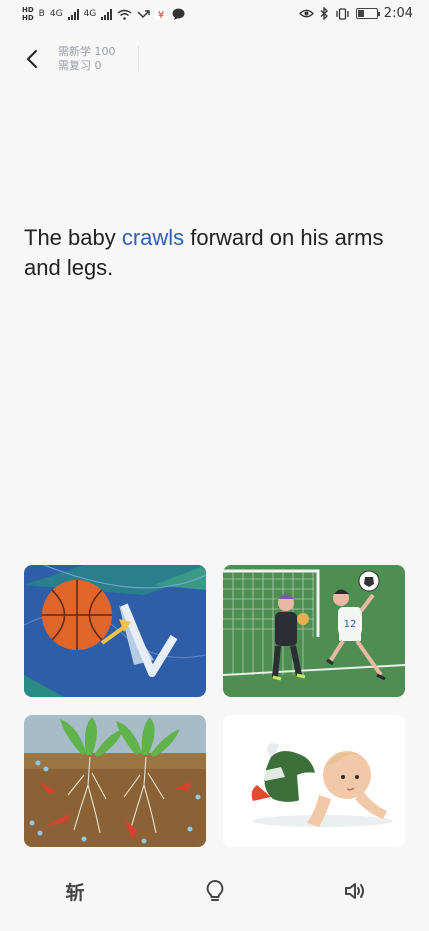 This screenshot has height=931, width=429. What do you see at coordinates (87, 51) in the screenshot?
I see `new-words-count: 需新学 100` at bounding box center [87, 51].